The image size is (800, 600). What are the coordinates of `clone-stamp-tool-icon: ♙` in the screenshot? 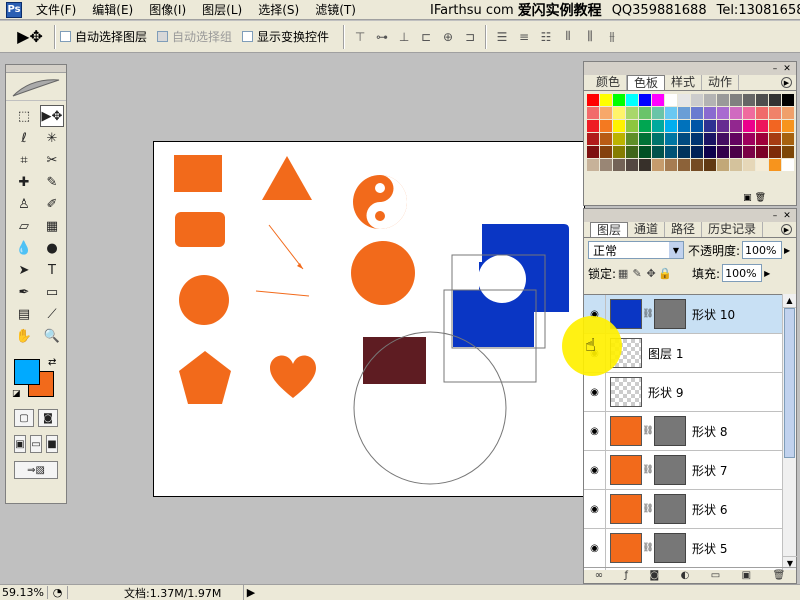 It's located at (24, 204).